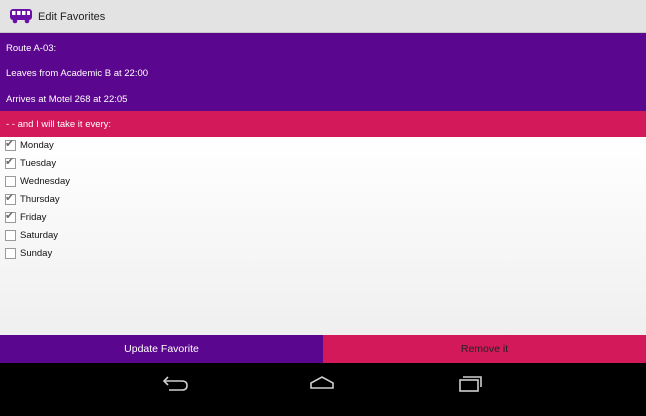  What do you see at coordinates (38, 163) in the screenshot?
I see `day-label: Tuesday` at bounding box center [38, 163].